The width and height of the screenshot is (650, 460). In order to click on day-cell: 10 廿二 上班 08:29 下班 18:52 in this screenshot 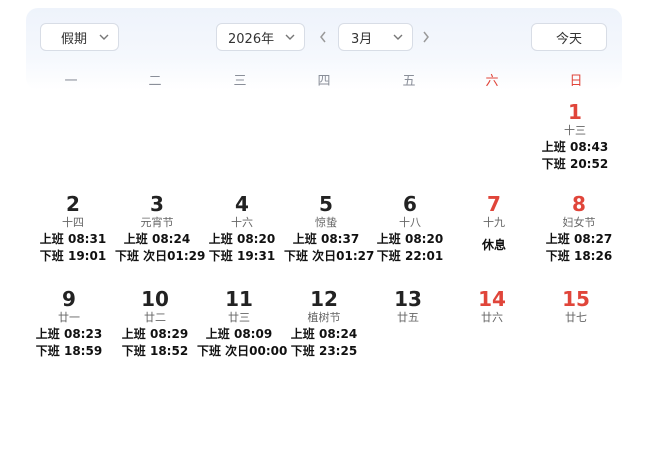, I will do `click(155, 323)`.